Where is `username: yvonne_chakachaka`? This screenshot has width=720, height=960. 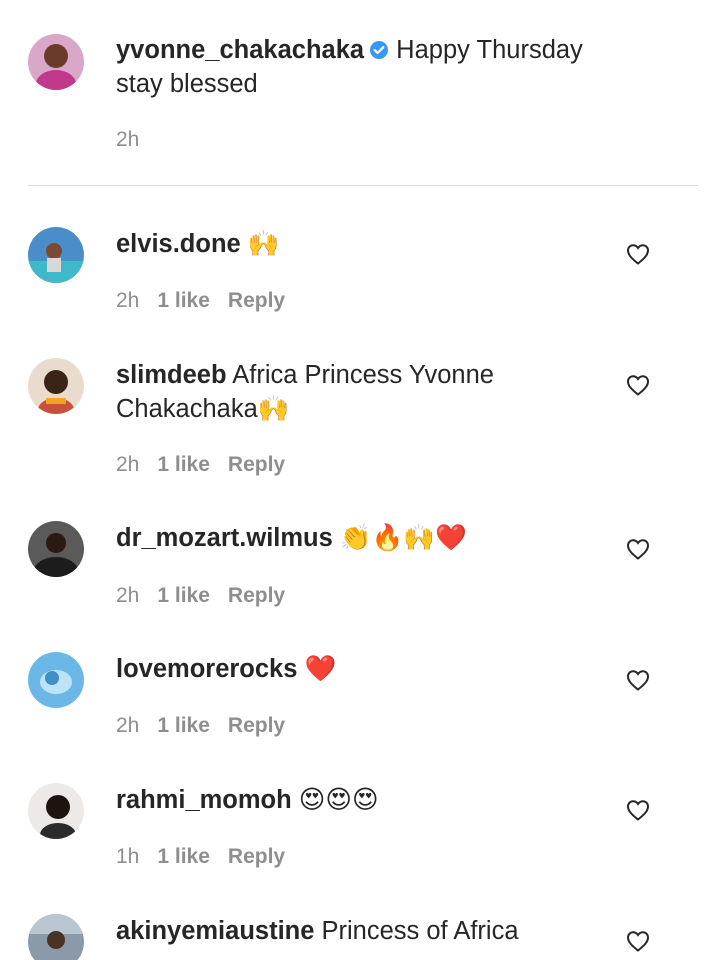
username: yvonne_chakachaka is located at coordinates (240, 50).